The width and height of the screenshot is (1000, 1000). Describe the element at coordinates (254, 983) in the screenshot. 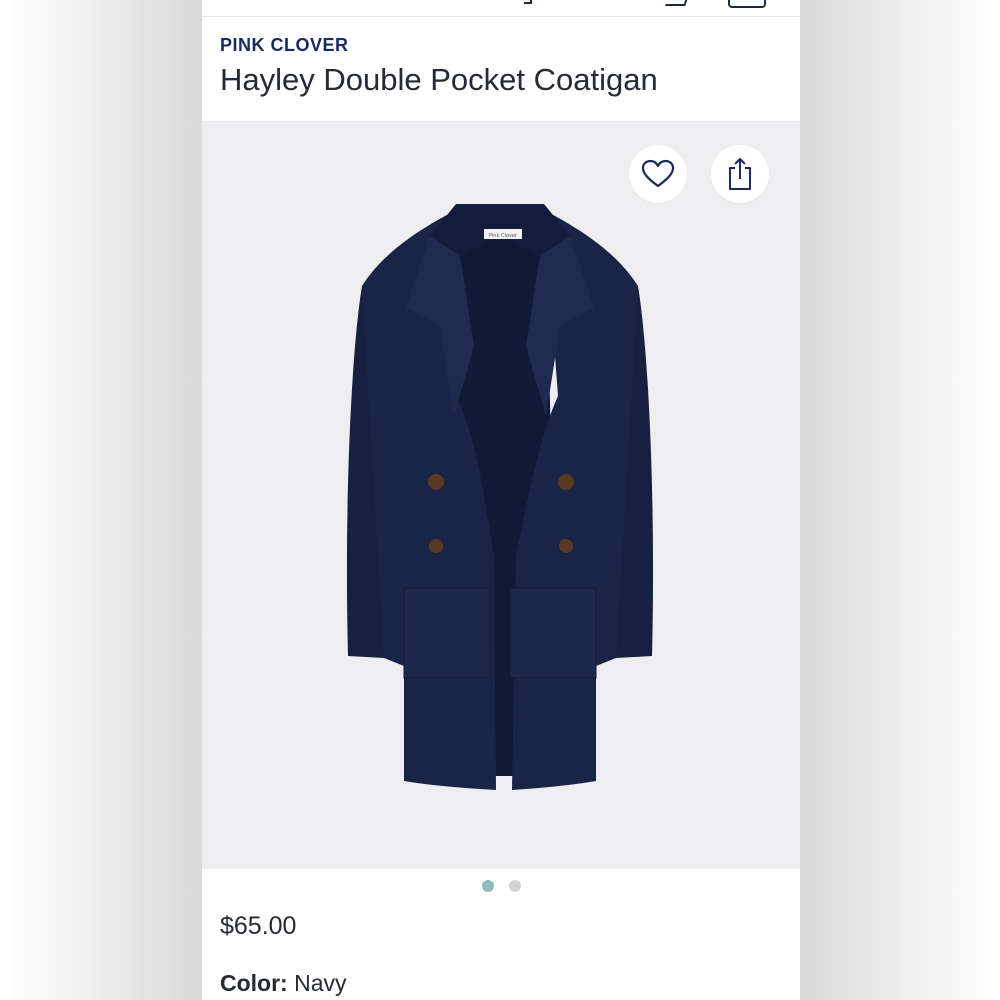

I see `color-label: Color:` at that location.